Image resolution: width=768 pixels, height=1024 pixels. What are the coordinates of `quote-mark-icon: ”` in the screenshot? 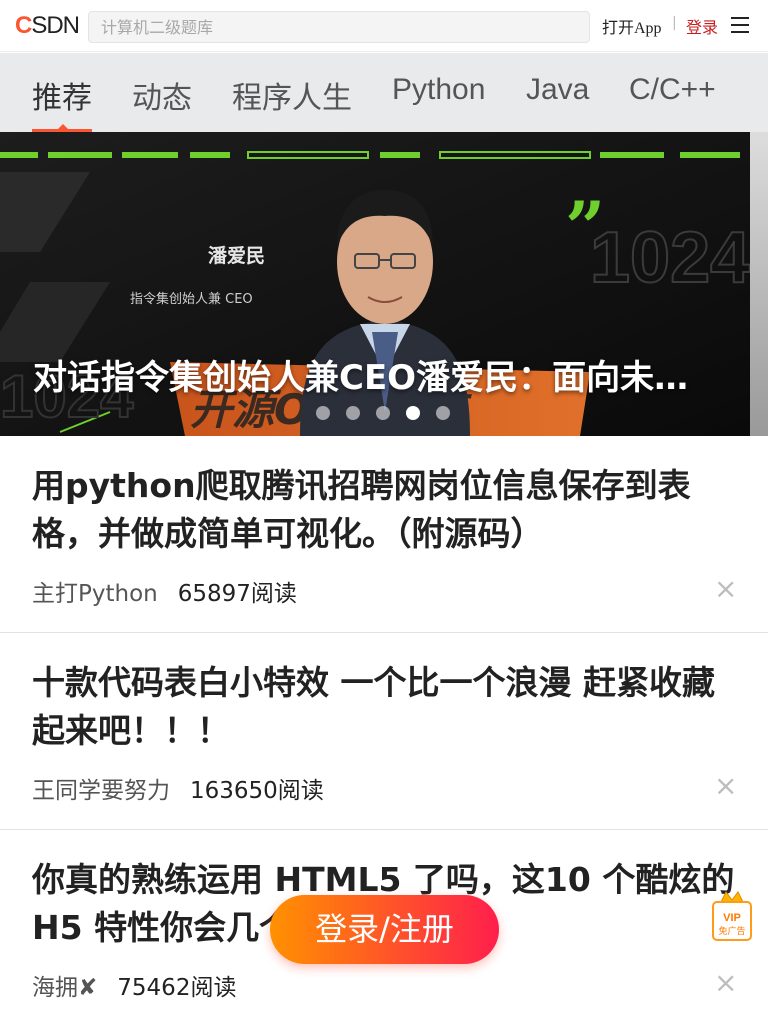 It's located at (585, 227).